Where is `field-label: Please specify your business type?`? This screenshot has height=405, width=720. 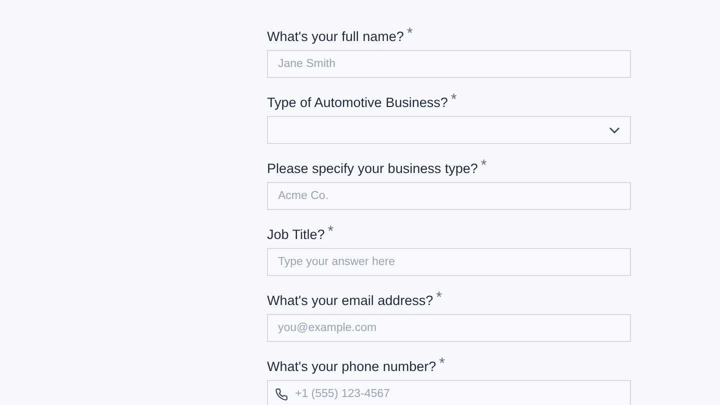 field-label: Please specify your business type? is located at coordinates (372, 169).